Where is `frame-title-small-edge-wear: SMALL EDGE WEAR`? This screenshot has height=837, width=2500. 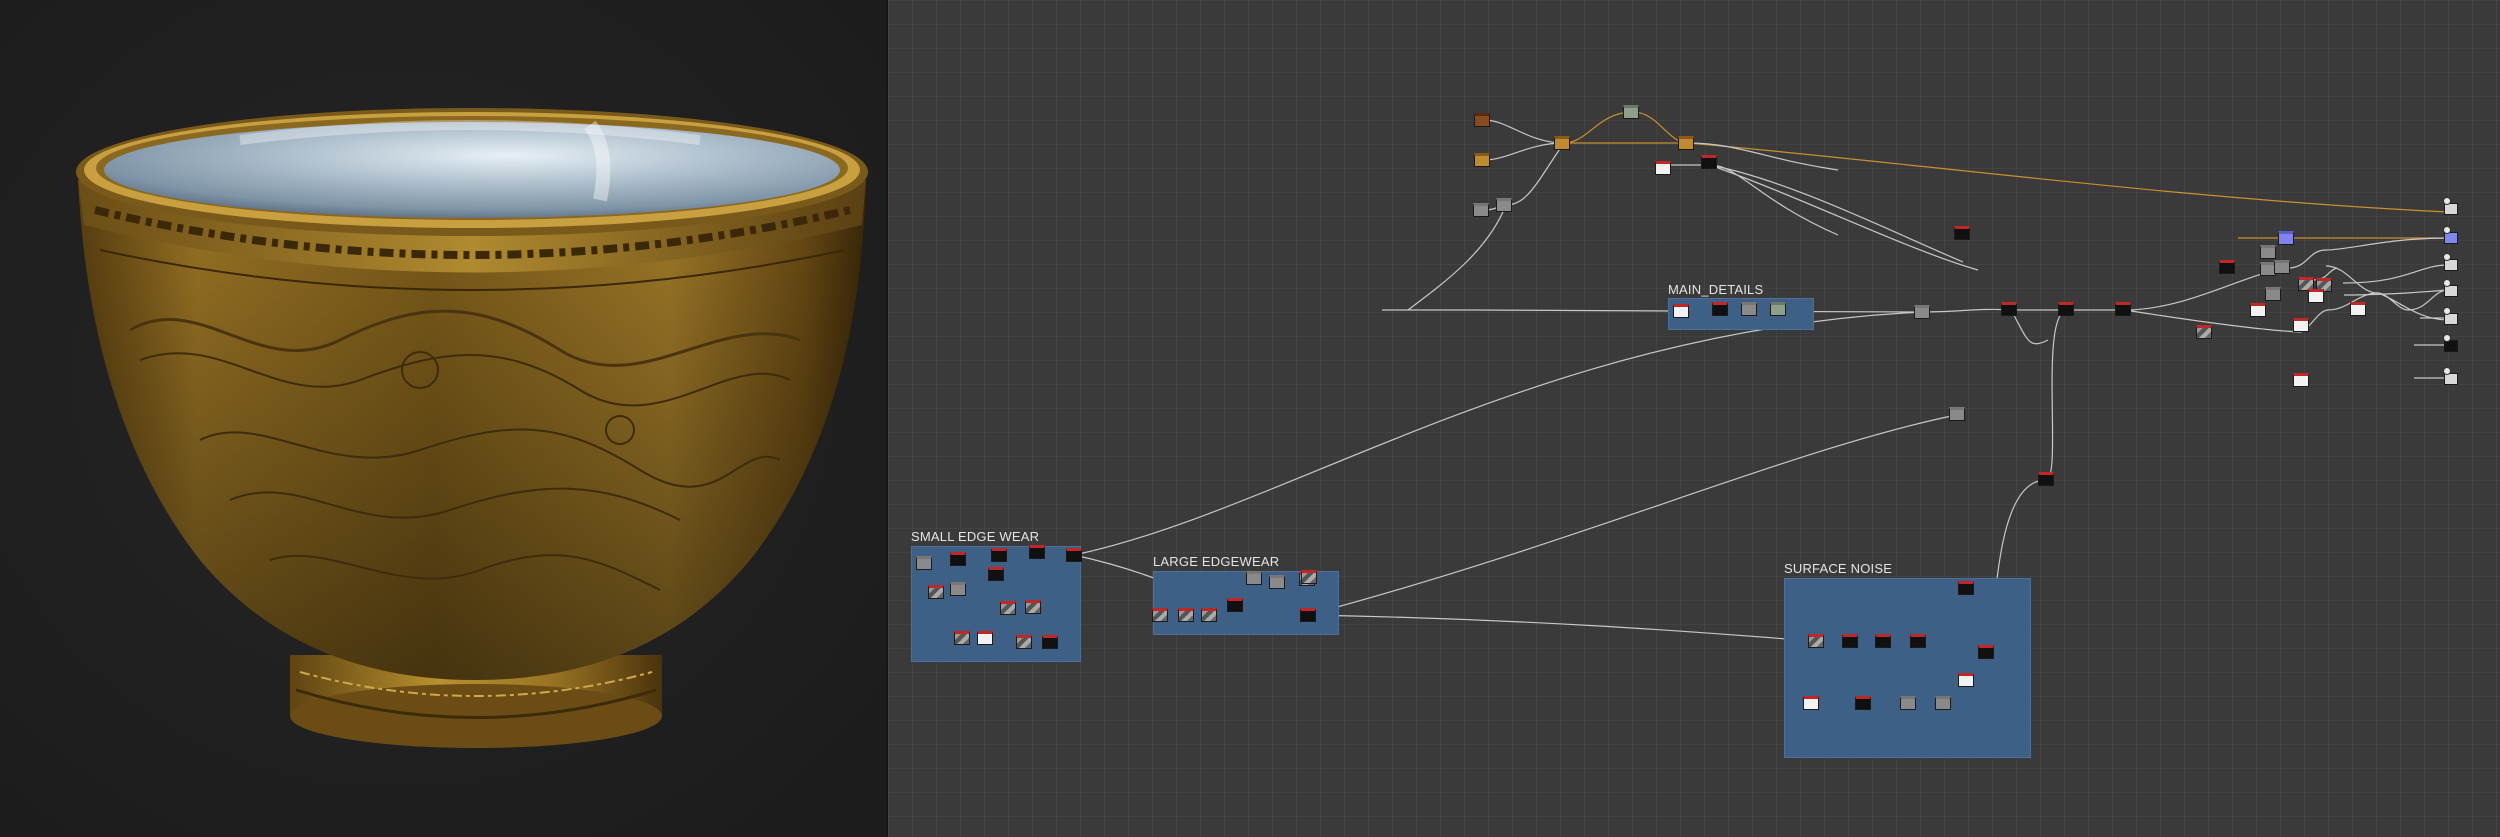
frame-title-small-edge-wear: SMALL EDGE WEAR is located at coordinates (975, 536).